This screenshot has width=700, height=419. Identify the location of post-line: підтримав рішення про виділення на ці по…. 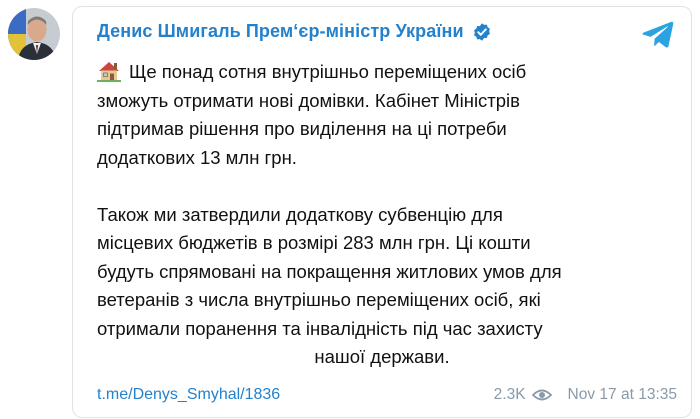
(302, 128).